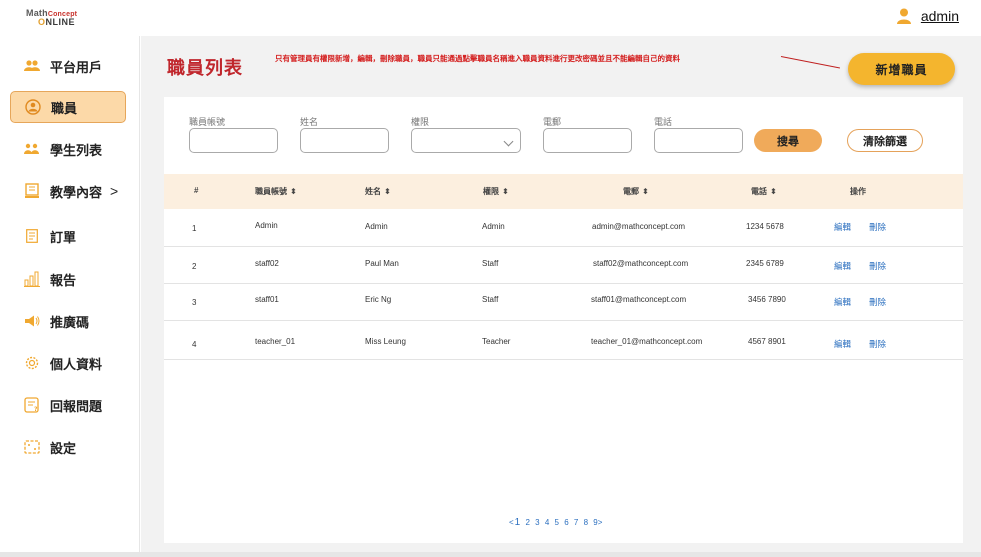 Image resolution: width=981 pixels, height=557 pixels. Describe the element at coordinates (68, 66) in the screenshot. I see `sidebar-item-platform-users: 平台用戶` at that location.